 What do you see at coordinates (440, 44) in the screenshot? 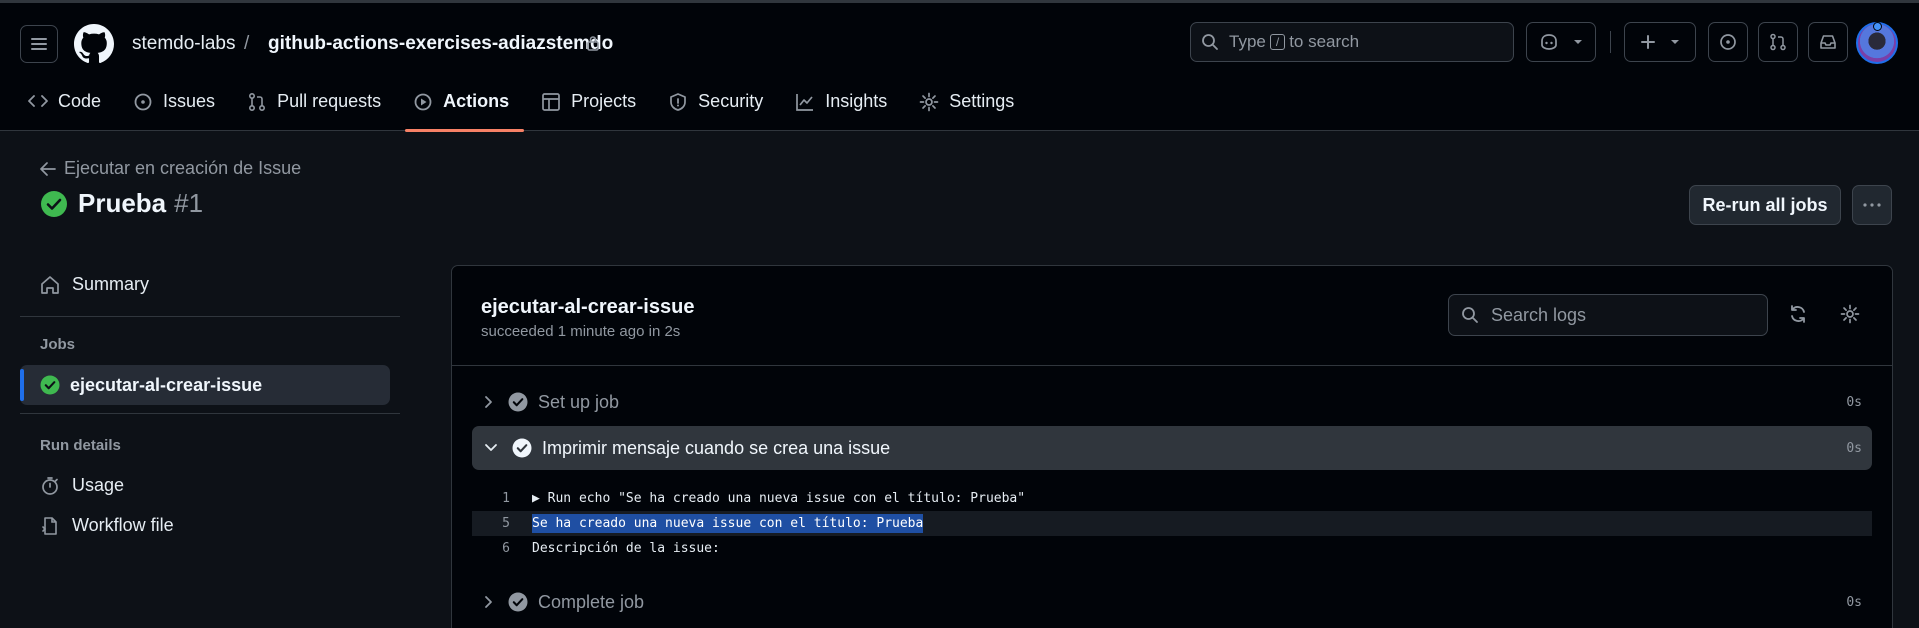
I see `breadcrumb-repo: github-actions-exercises-adiazstemdo` at bounding box center [440, 44].